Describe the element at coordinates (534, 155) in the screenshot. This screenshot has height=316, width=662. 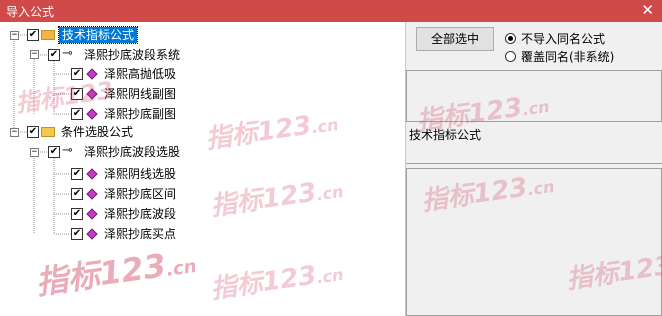
I see `divider` at that location.